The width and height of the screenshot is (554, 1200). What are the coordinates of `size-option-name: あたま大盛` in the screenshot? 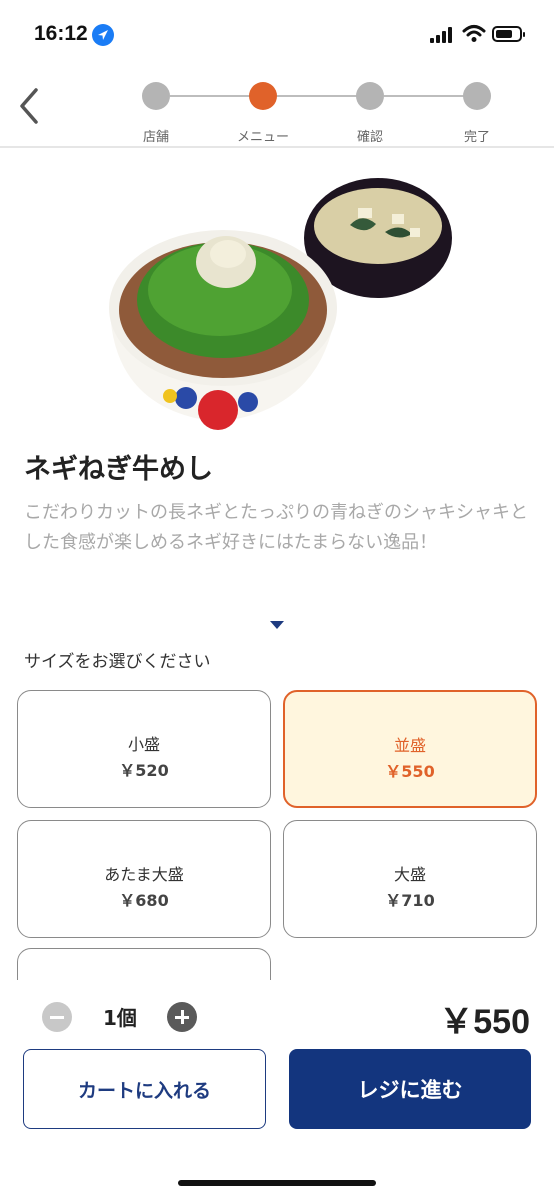 It's located at (144, 874).